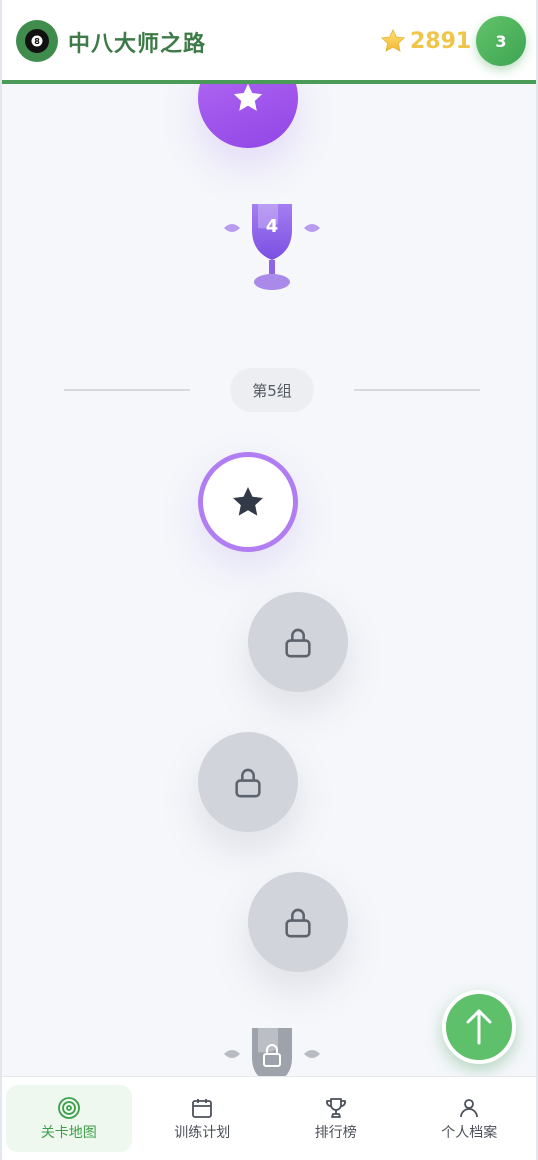 This screenshot has width=538, height=1160. Describe the element at coordinates (272, 226) in the screenshot. I see `trophy-number: 4` at that location.